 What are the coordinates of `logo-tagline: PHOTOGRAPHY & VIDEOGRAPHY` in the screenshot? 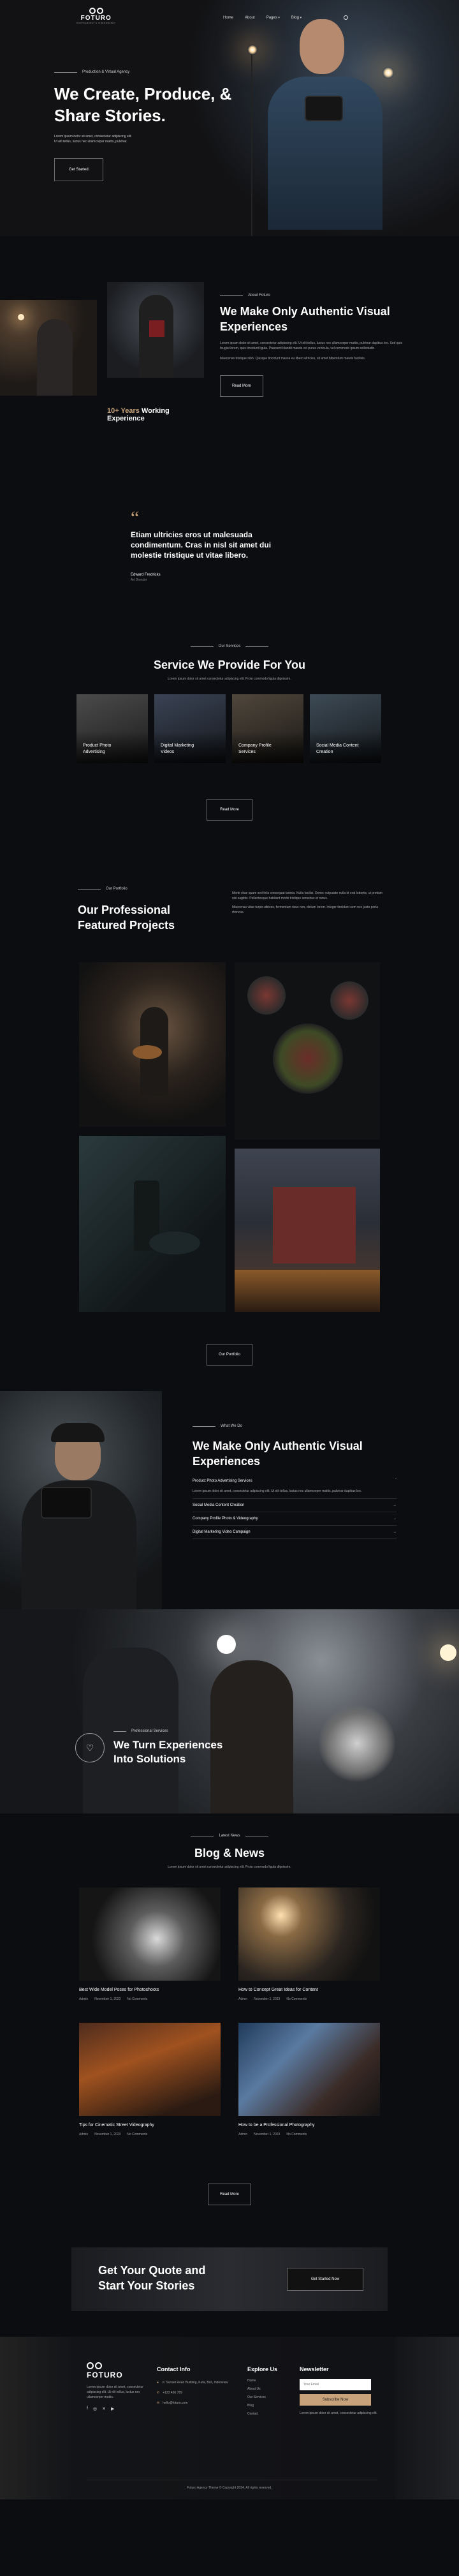 It's located at (96, 23).